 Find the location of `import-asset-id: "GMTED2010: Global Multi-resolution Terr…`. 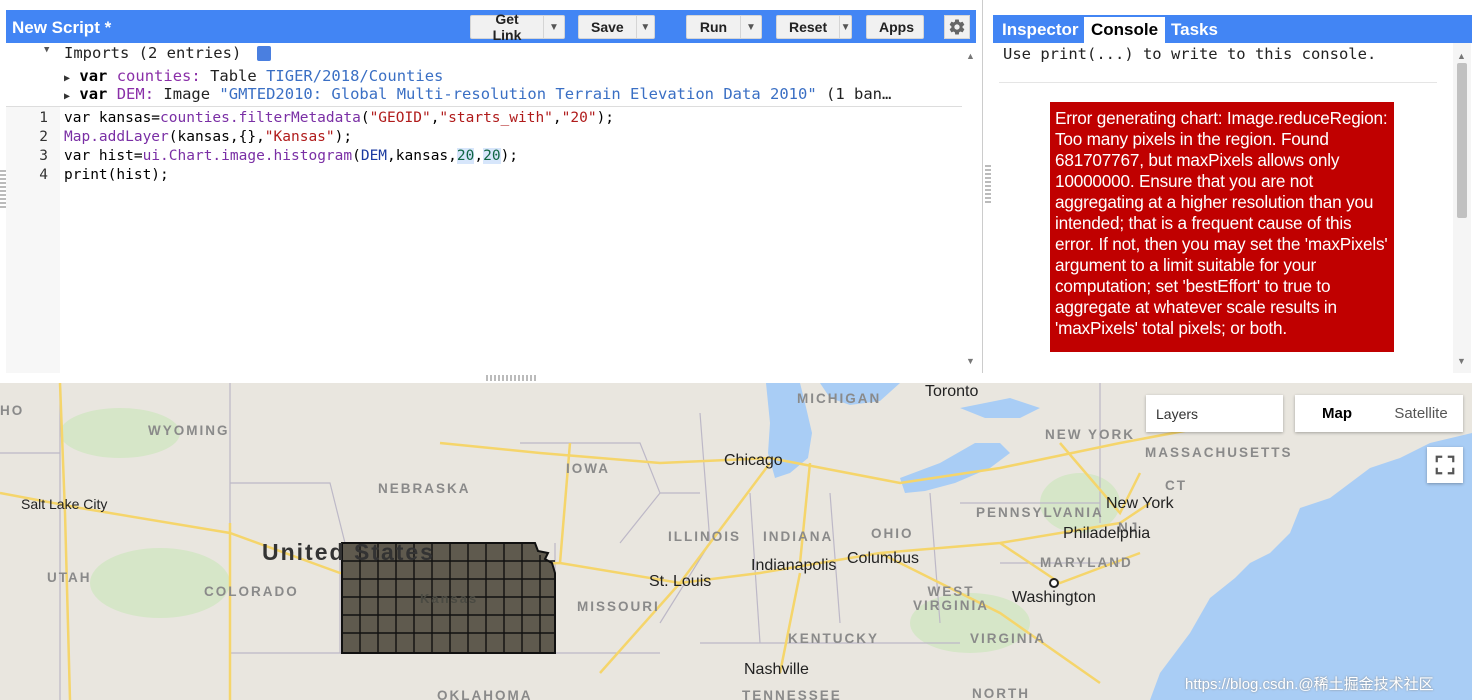

import-asset-id: "GMTED2010: Global Multi-resolution Terr… is located at coordinates (517, 94).